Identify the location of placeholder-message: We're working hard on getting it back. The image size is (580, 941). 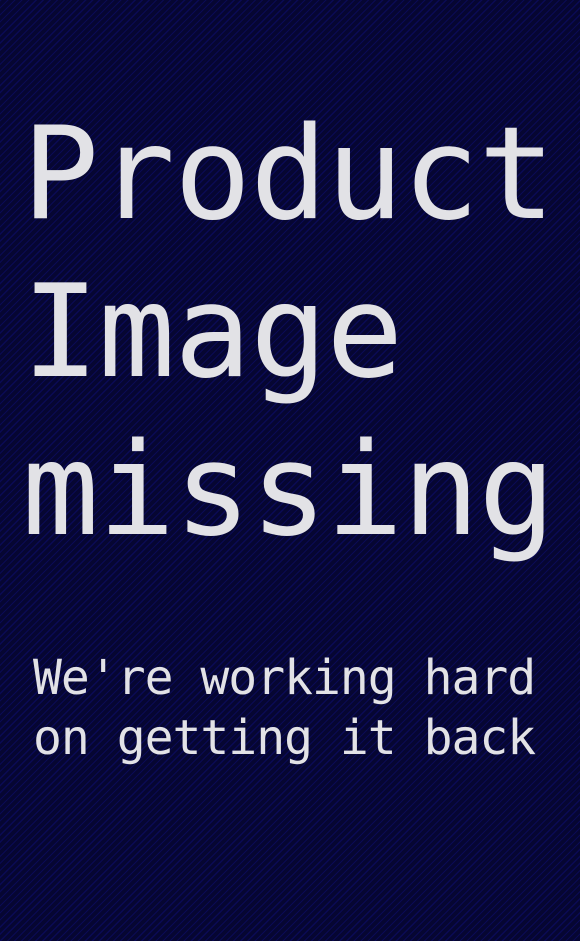
(284, 708).